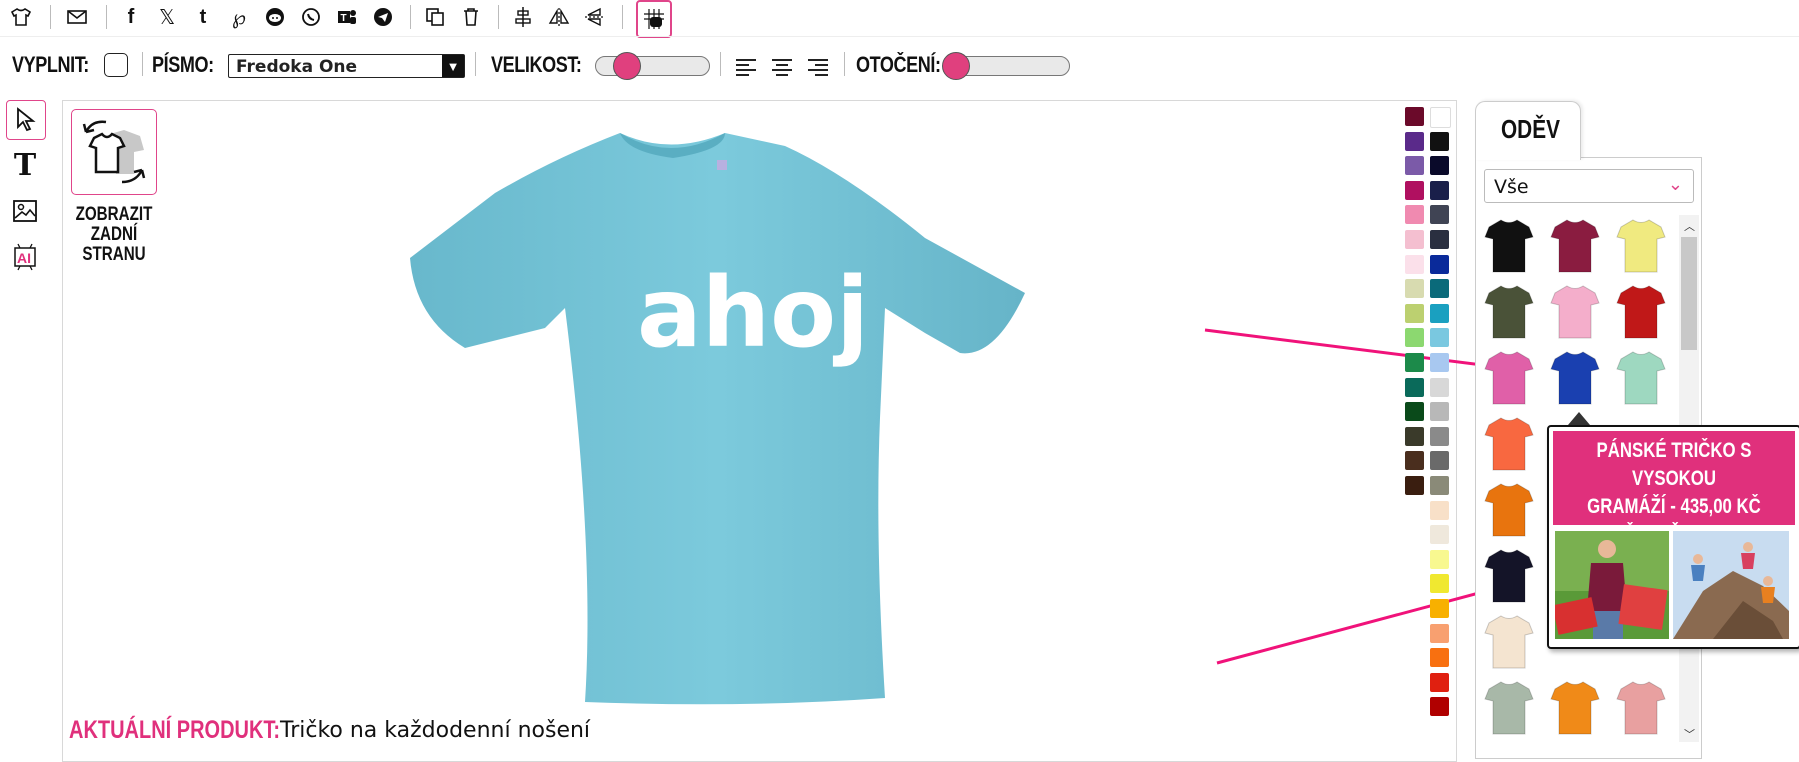 This screenshot has width=1799, height=762. I want to click on tab-clothing-label: ODĚV, so click(1530, 129).